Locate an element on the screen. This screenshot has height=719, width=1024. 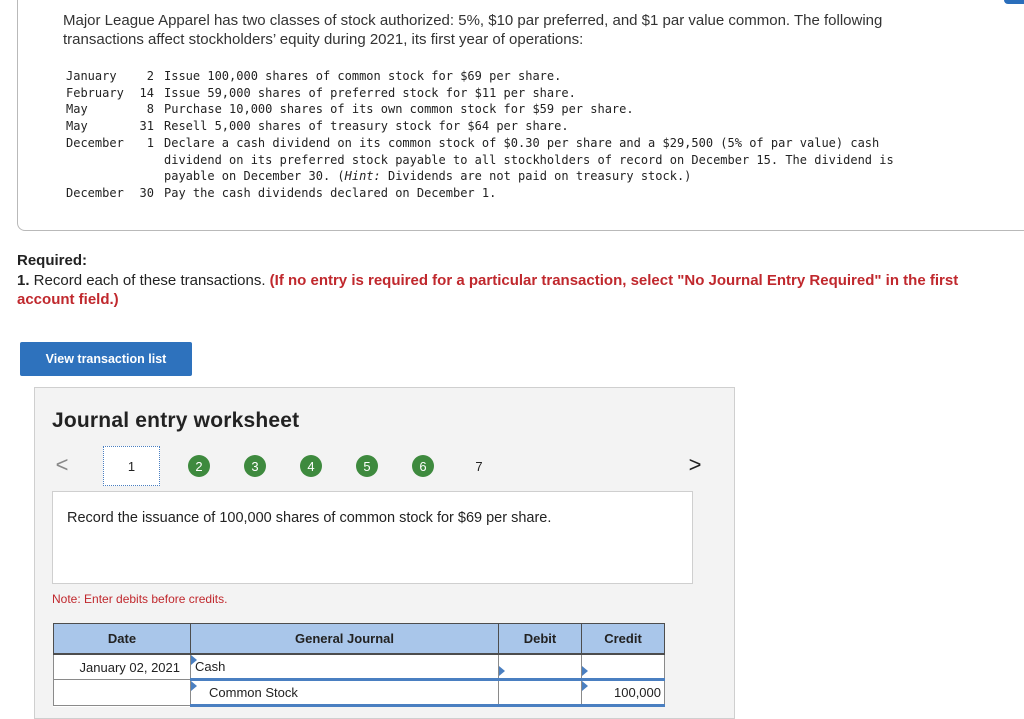
journal-header-row: Date General Journal Debit Credit is located at coordinates (359, 639).